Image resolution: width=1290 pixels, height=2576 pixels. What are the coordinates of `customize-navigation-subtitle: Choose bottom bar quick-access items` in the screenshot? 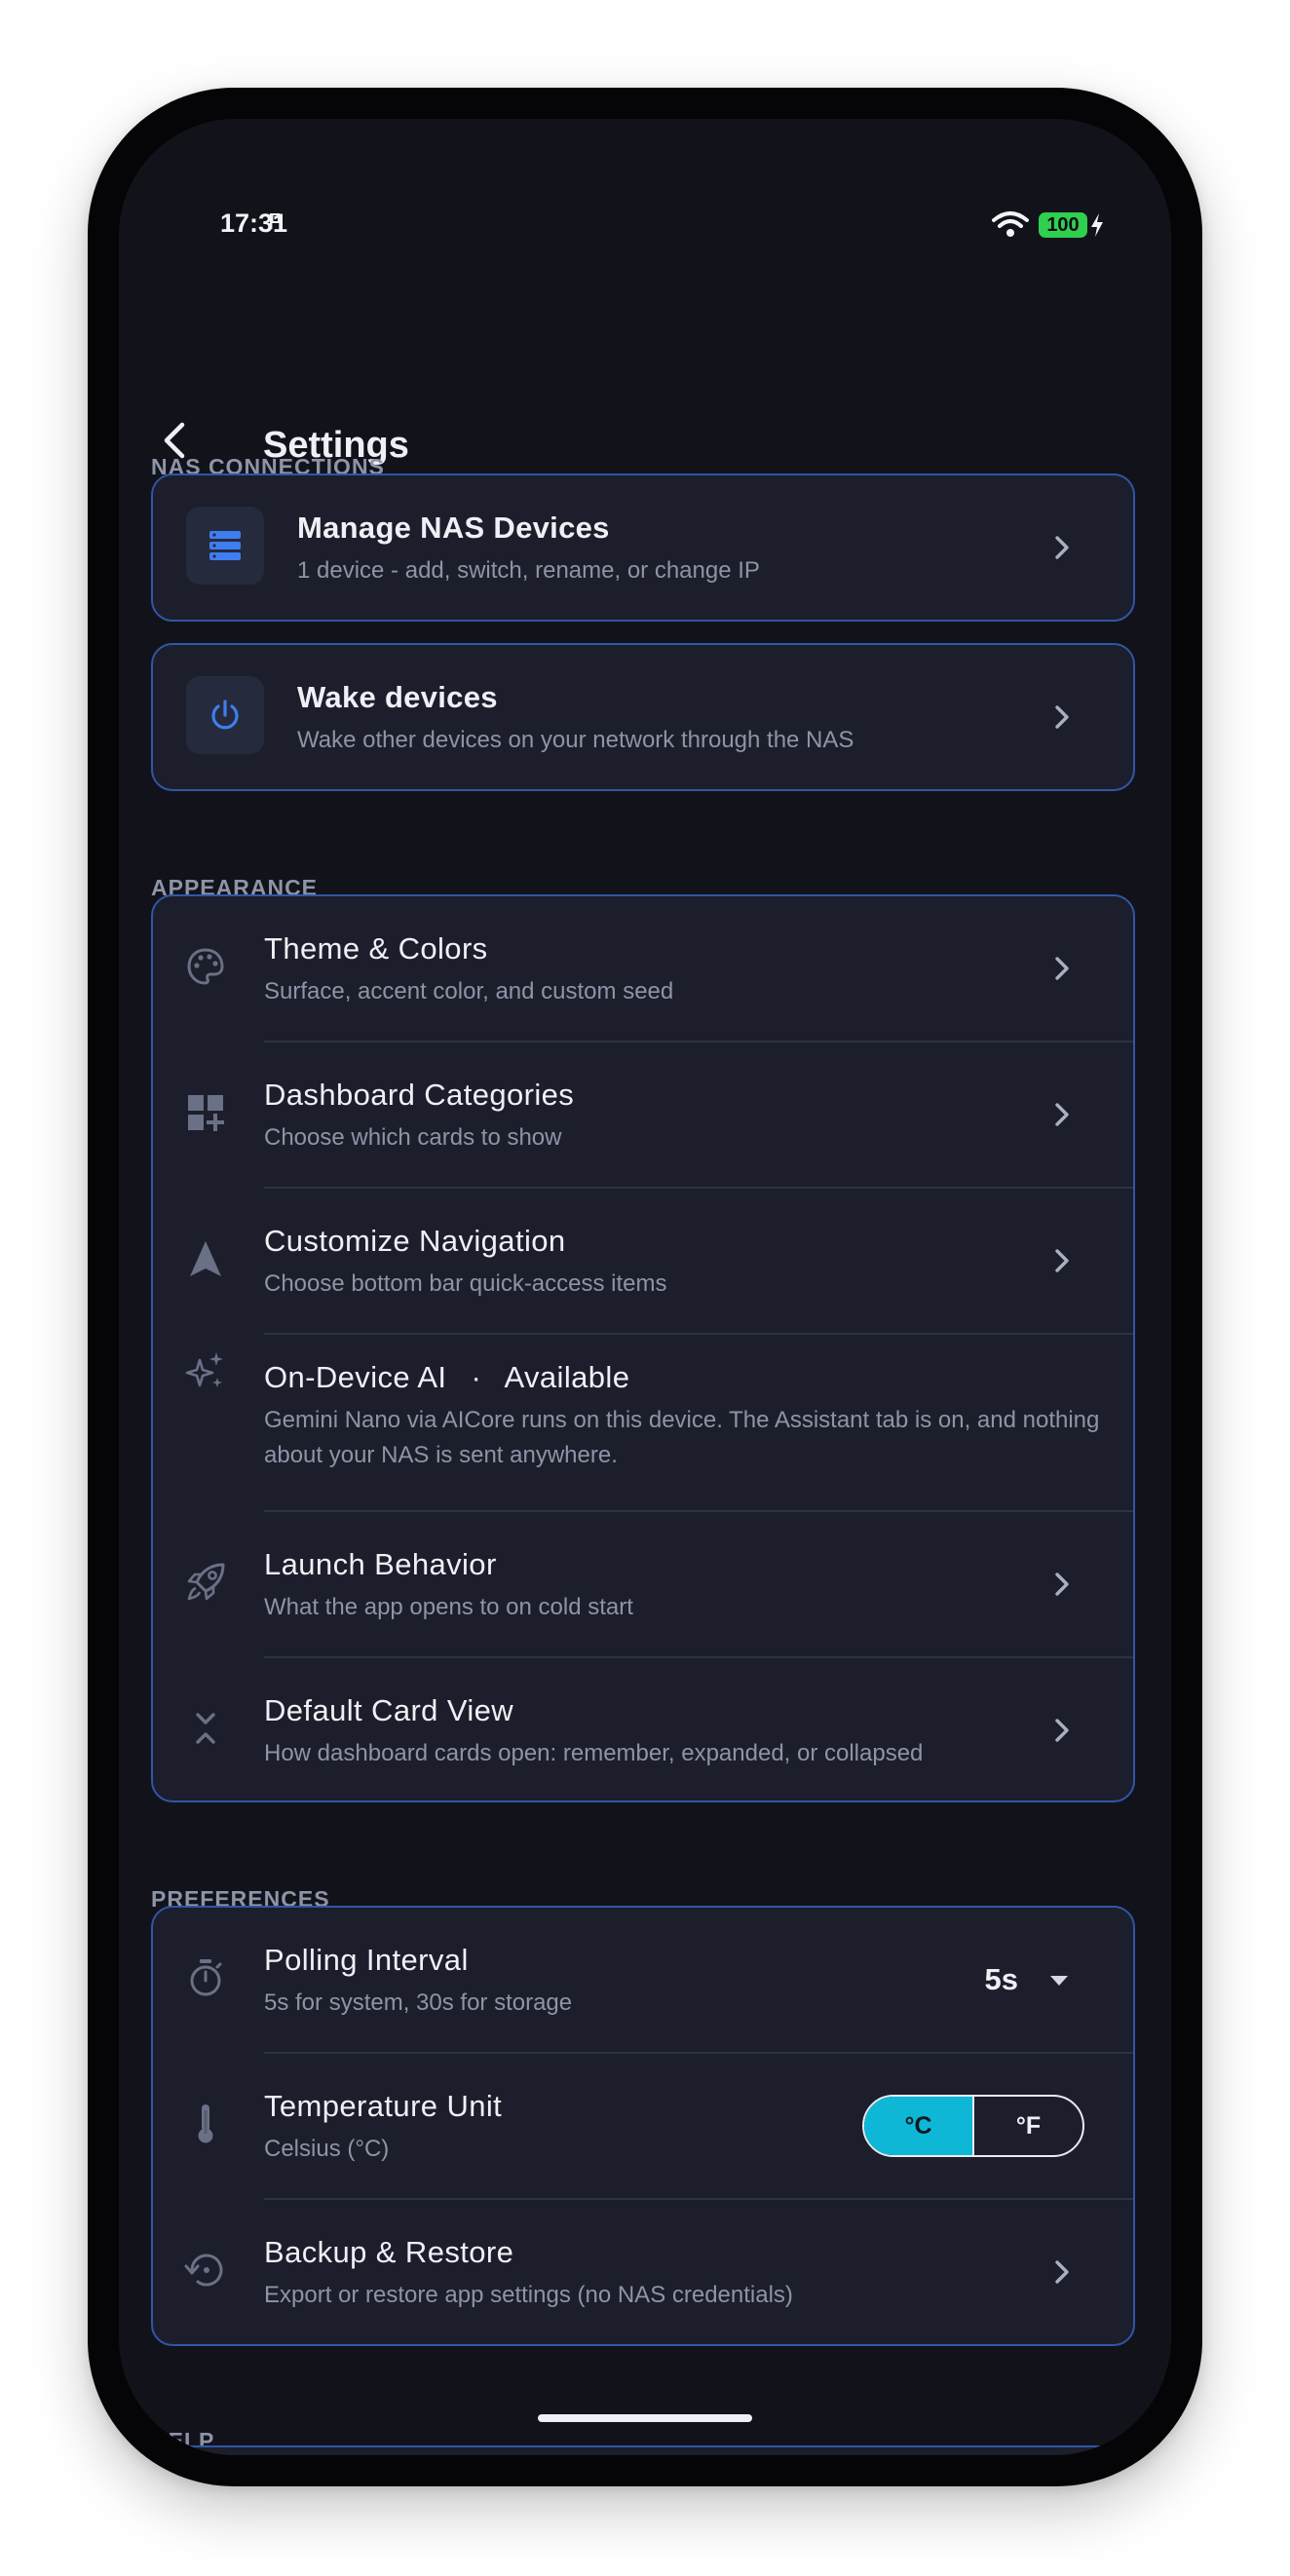 It's located at (465, 1283).